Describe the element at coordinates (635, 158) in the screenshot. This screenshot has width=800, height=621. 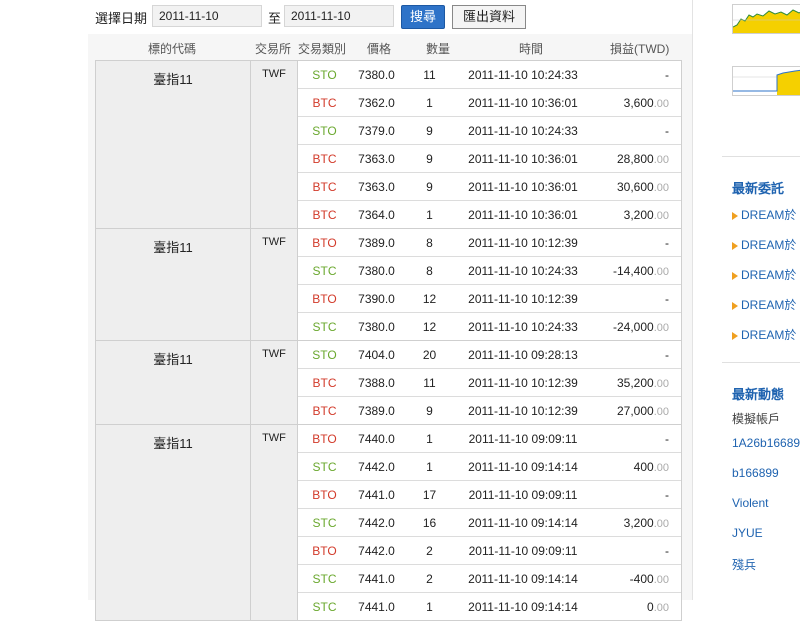
I see `pnl-value: 28,800` at that location.